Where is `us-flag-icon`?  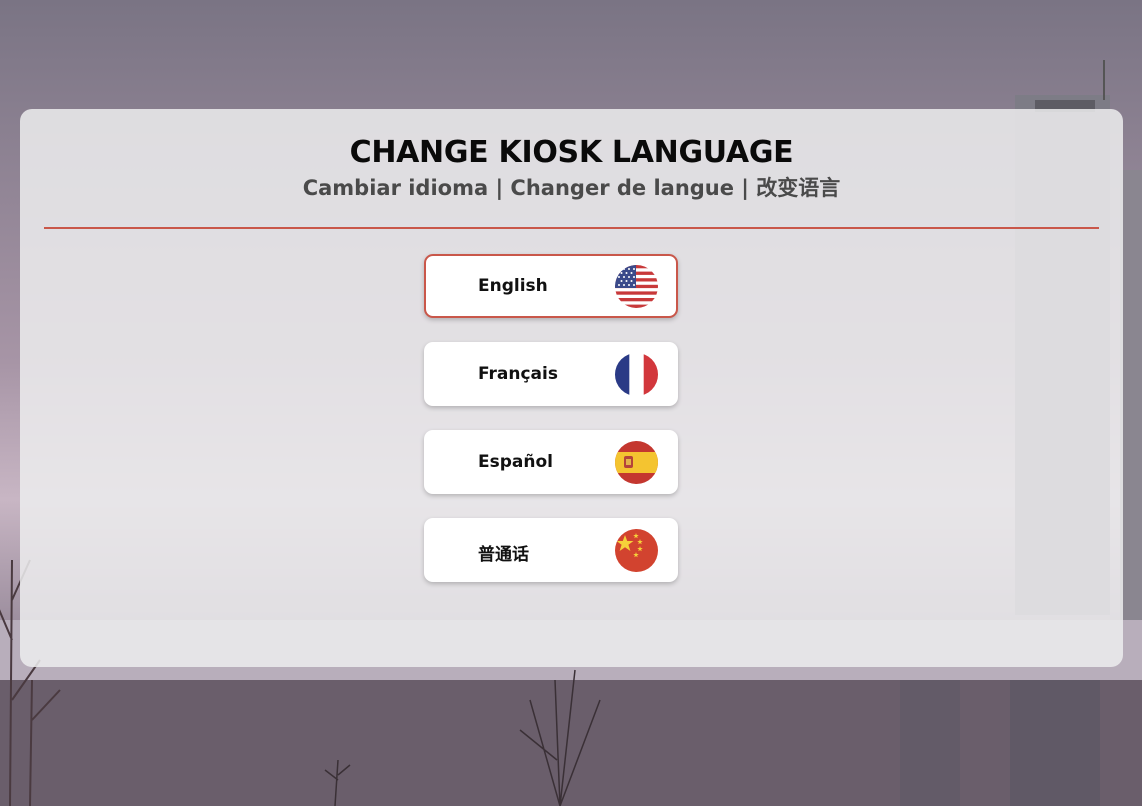
us-flag-icon is located at coordinates (636, 286).